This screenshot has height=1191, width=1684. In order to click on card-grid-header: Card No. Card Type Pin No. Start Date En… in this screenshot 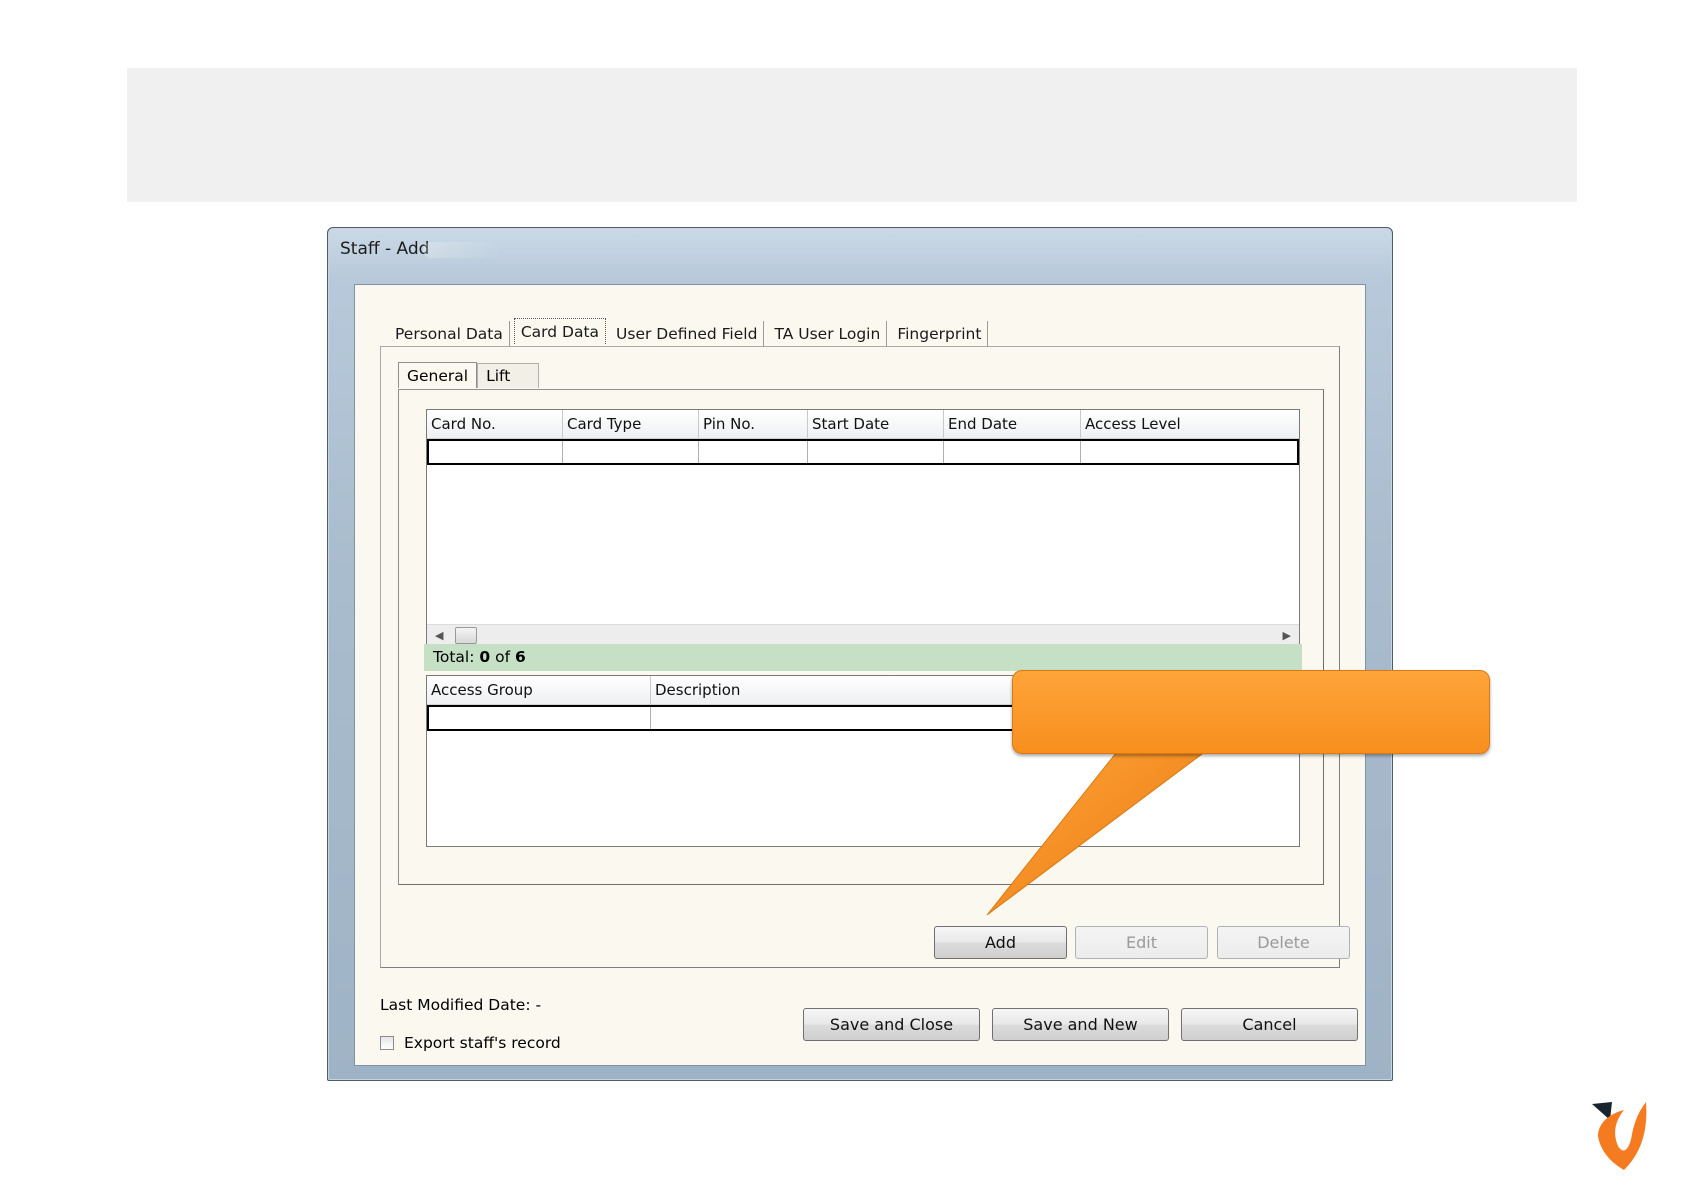, I will do `click(863, 424)`.